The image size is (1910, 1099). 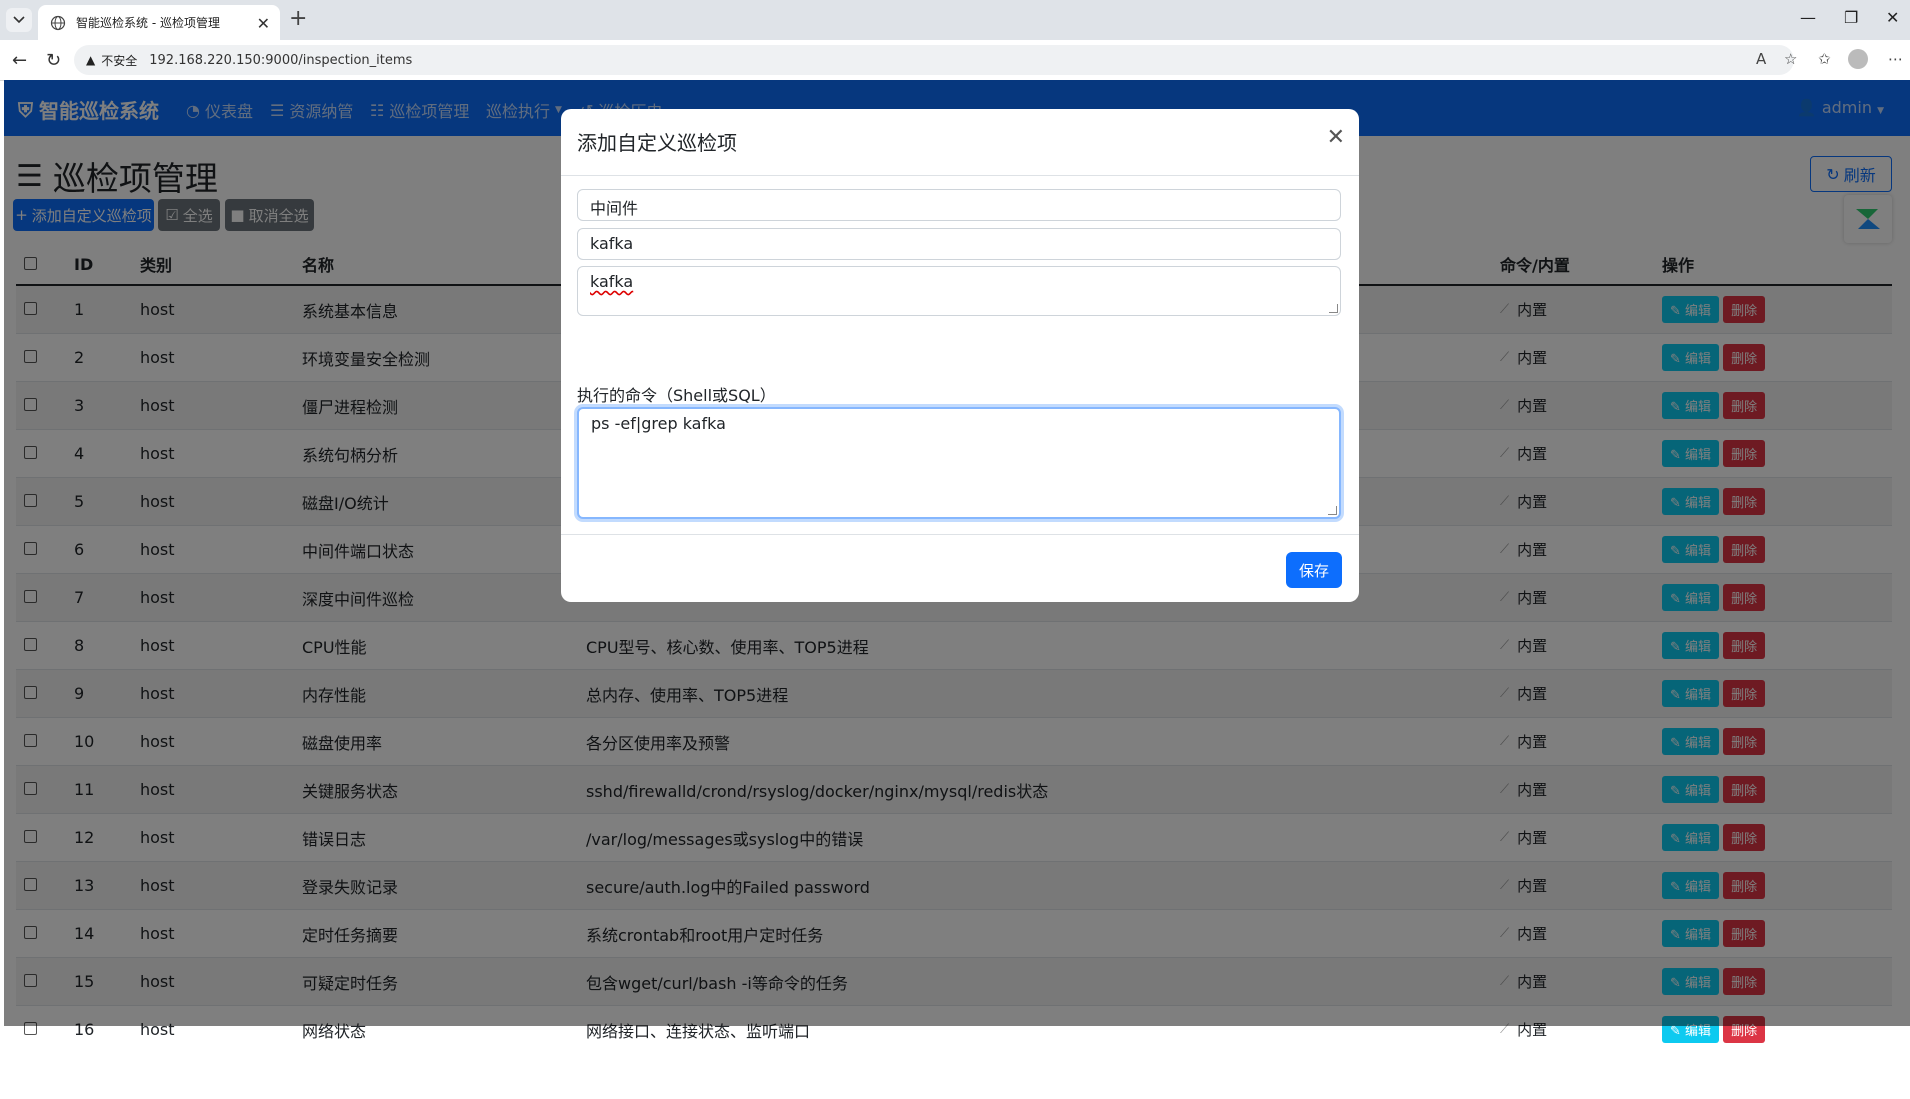 What do you see at coordinates (281, 60) in the screenshot?
I see `url-text: 192.168.220.150:9000/inspection_items` at bounding box center [281, 60].